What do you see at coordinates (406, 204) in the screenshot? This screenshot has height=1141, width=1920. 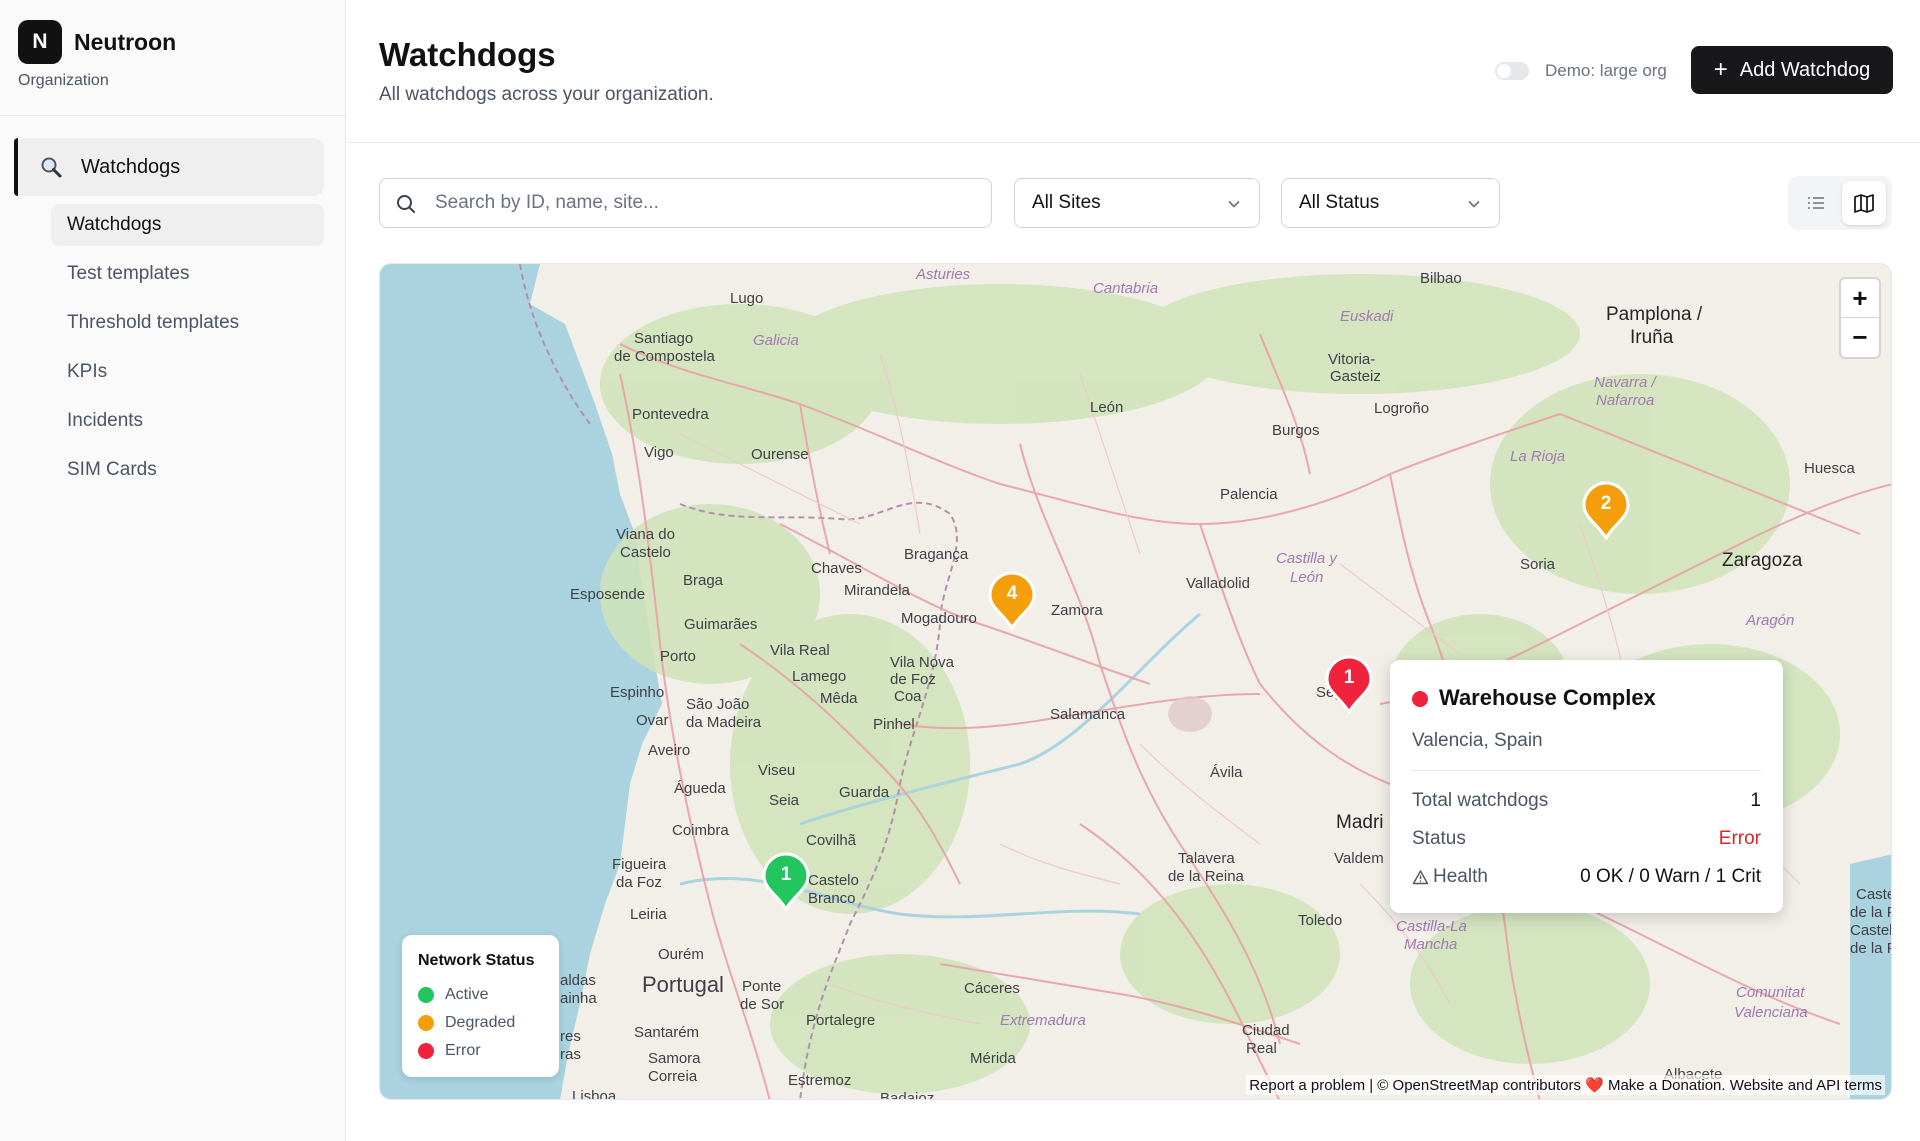 I see `search-icon` at bounding box center [406, 204].